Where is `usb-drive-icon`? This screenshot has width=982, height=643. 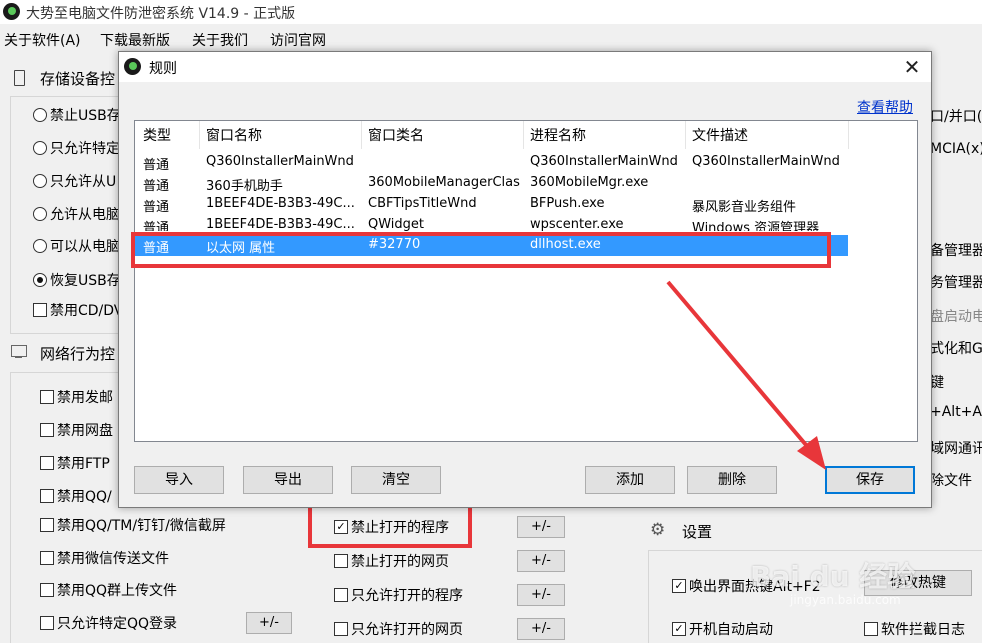
usb-drive-icon is located at coordinates (19, 77).